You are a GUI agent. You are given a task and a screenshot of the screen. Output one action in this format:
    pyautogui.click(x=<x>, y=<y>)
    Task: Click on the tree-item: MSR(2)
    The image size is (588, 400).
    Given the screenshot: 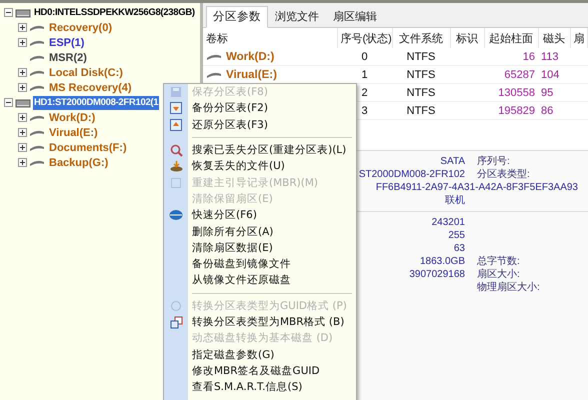 What is the action you would take?
    pyautogui.click(x=68, y=57)
    